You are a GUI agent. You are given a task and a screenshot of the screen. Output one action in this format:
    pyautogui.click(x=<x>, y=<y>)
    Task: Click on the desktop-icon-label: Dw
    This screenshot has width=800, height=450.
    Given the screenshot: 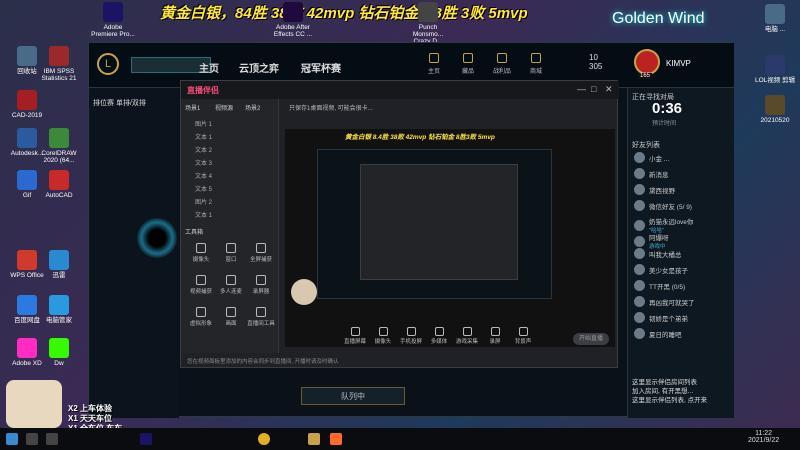 What is the action you would take?
    pyautogui.click(x=59, y=363)
    